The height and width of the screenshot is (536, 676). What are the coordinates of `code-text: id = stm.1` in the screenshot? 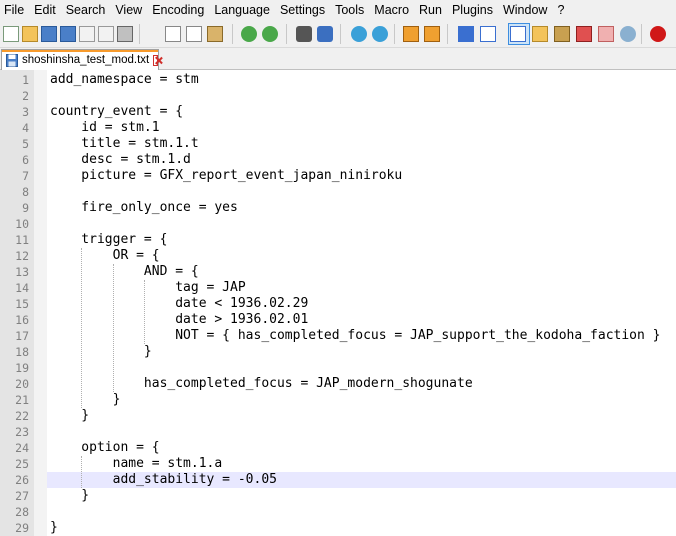 It's located at (105, 127).